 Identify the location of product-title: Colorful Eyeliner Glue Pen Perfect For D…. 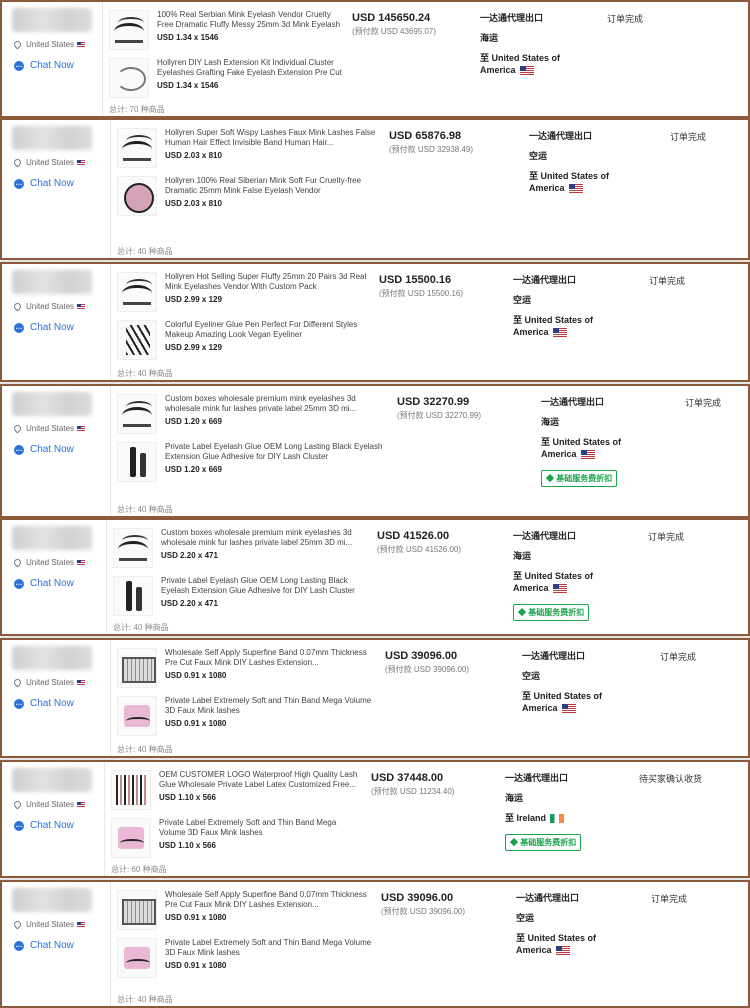
(268, 330).